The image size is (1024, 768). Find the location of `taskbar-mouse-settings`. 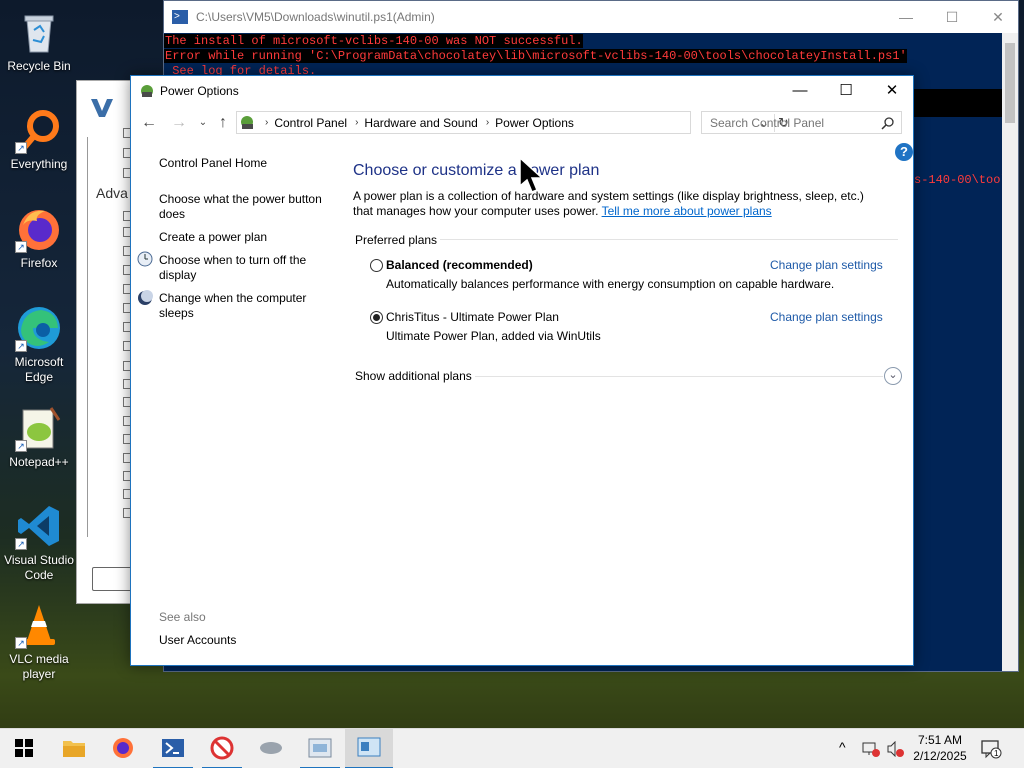

taskbar-mouse-settings is located at coordinates (271, 748).